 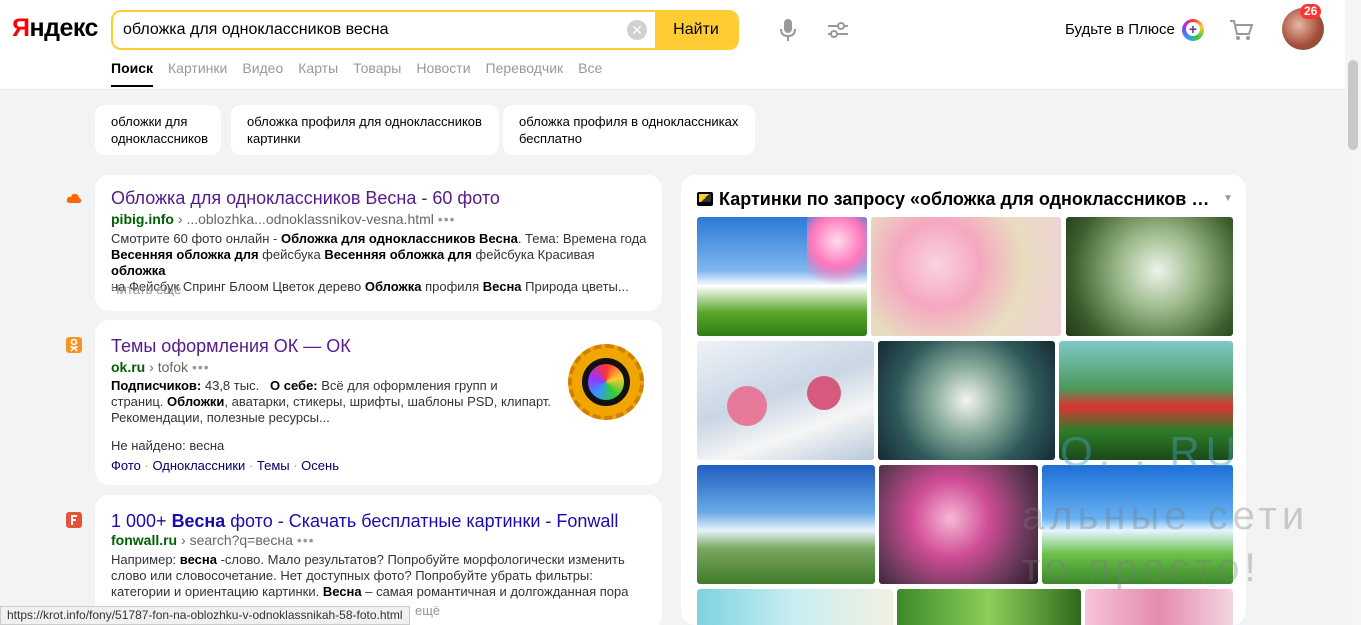 What do you see at coordinates (320, 465) in the screenshot?
I see `sitelink: Осень` at bounding box center [320, 465].